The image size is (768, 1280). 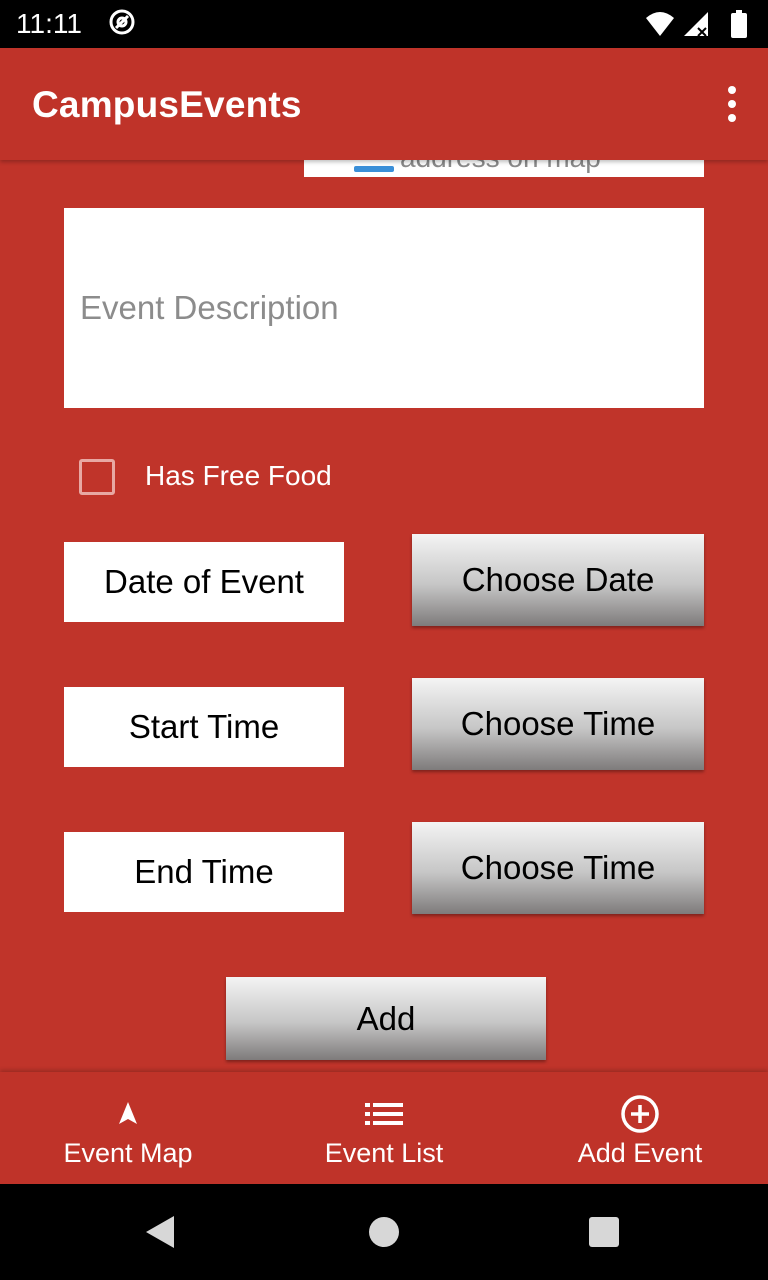 What do you see at coordinates (204, 727) in the screenshot?
I see `start-time-label: Start Time` at bounding box center [204, 727].